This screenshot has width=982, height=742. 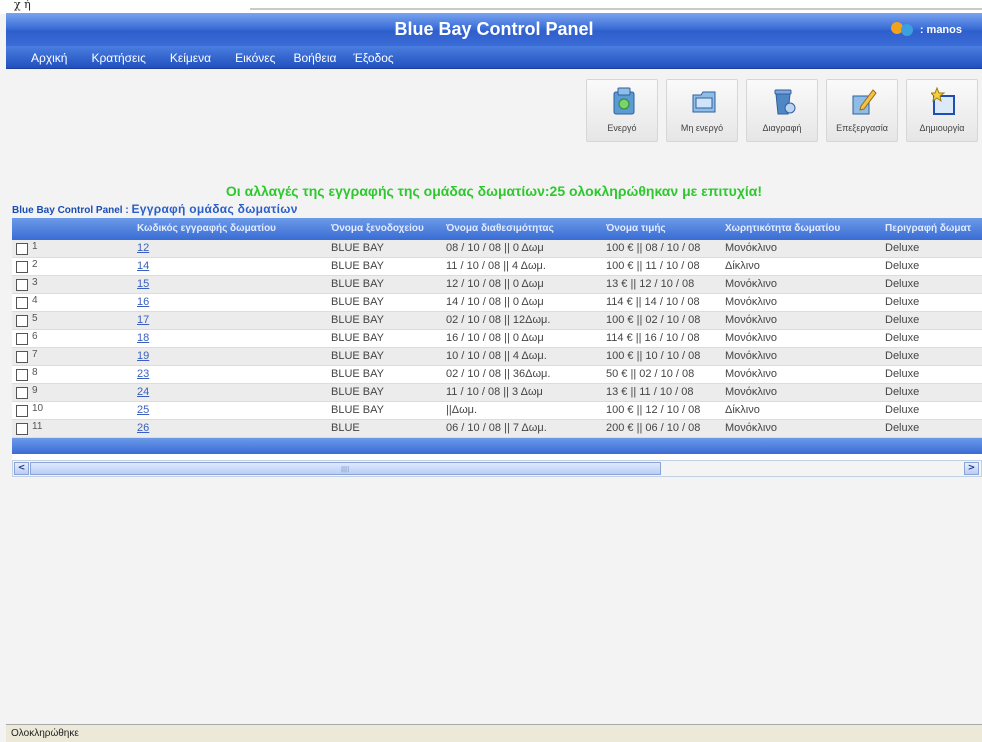 What do you see at coordinates (143, 428) in the screenshot?
I see `room-code-link: 26` at bounding box center [143, 428].